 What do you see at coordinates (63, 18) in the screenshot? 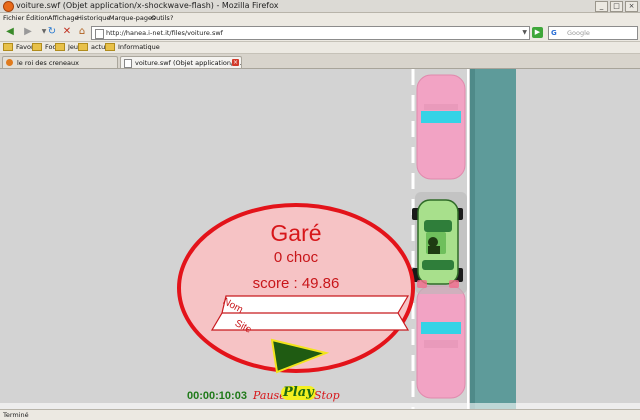
I see `menu-view: Affichage` at bounding box center [63, 18].